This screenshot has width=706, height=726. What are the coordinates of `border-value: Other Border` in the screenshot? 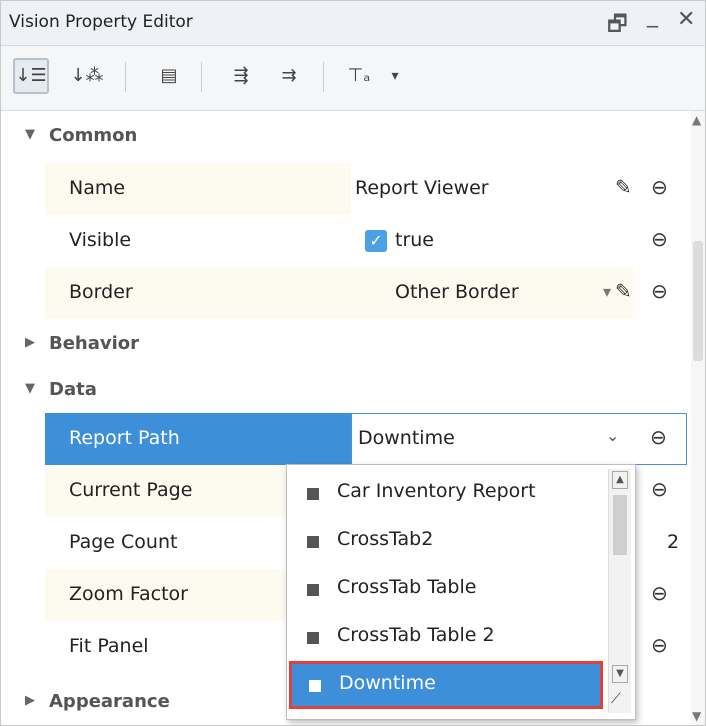 It's located at (457, 292).